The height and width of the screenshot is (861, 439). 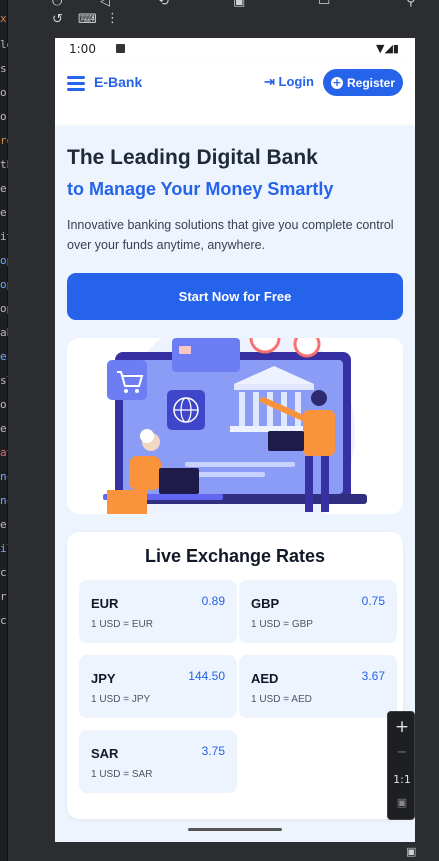 What do you see at coordinates (402, 752) in the screenshot?
I see `zoom-out-button: −` at bounding box center [402, 752].